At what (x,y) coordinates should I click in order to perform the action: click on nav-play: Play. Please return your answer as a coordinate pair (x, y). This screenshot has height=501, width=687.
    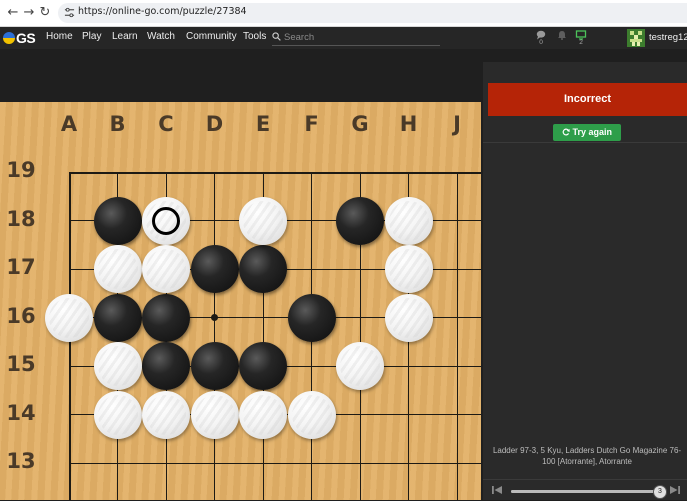
    Looking at the image, I should click on (91, 36).